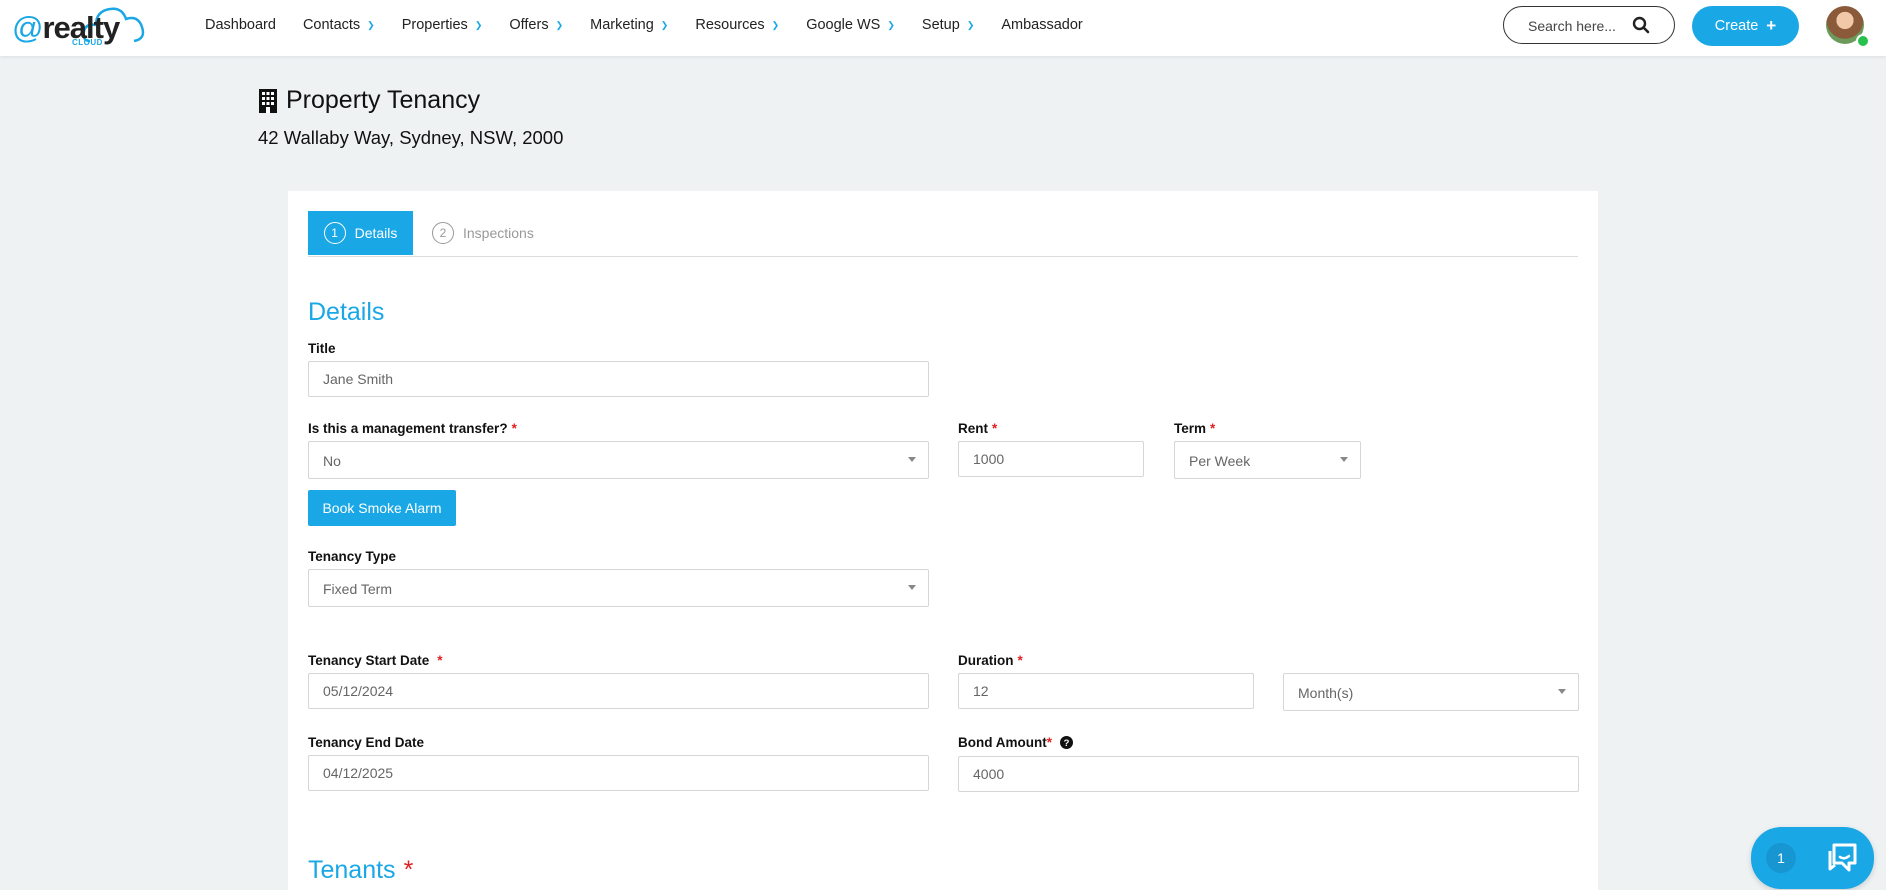 The height and width of the screenshot is (890, 1886). What do you see at coordinates (322, 348) in the screenshot?
I see `title-label: Title` at bounding box center [322, 348].